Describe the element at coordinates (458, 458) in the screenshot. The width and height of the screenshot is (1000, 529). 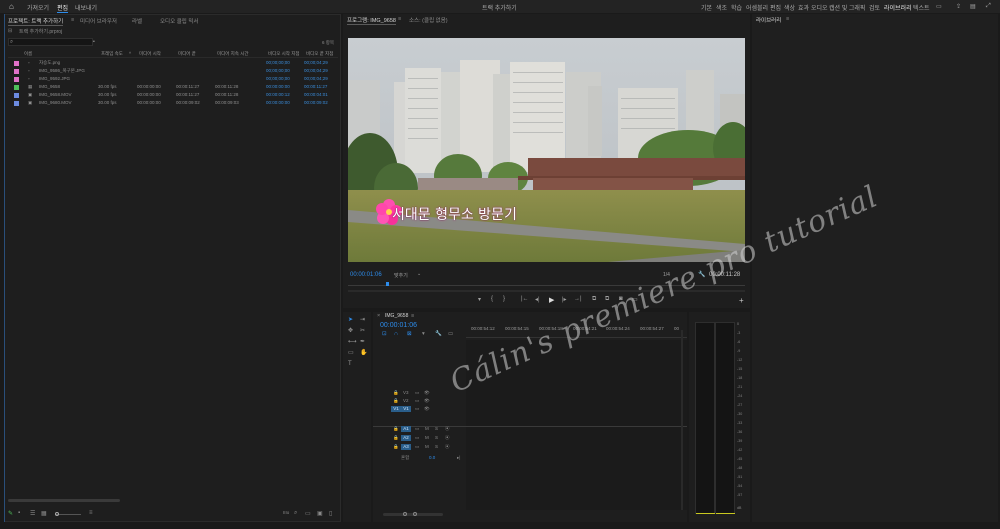
I see `skip-to-end-icon: ▸|` at that location.